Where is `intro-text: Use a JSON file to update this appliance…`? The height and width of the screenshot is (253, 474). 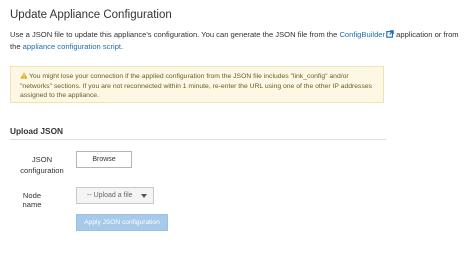
intro-text: Use a JSON file to update this appliance… is located at coordinates (240, 41).